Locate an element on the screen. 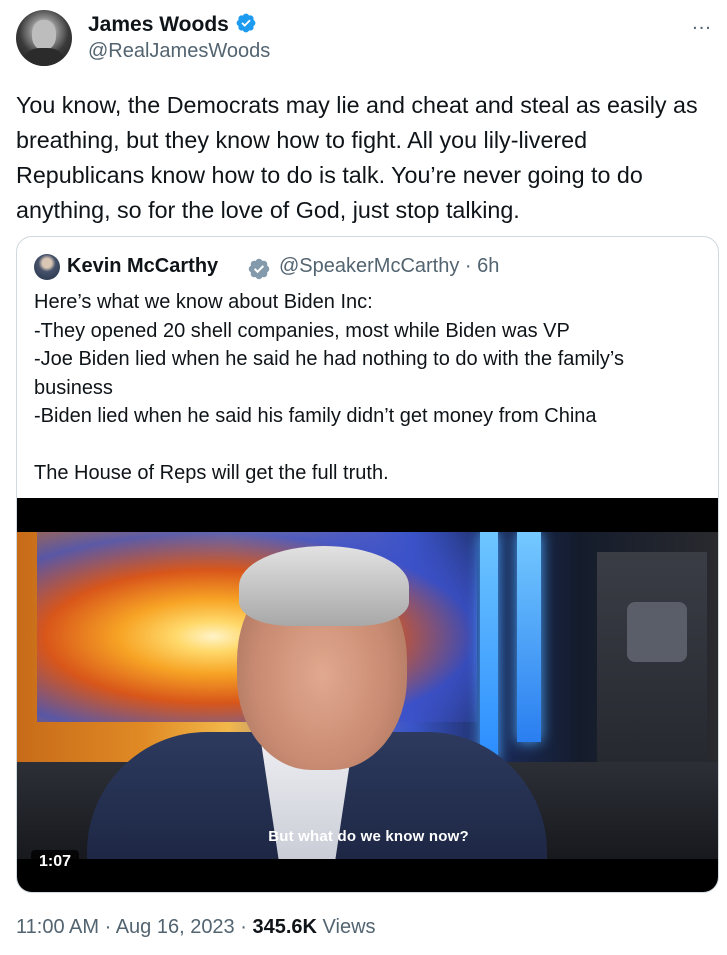 This screenshot has height=955, width=727. quoted-verified-badge-icon is located at coordinates (259, 271).